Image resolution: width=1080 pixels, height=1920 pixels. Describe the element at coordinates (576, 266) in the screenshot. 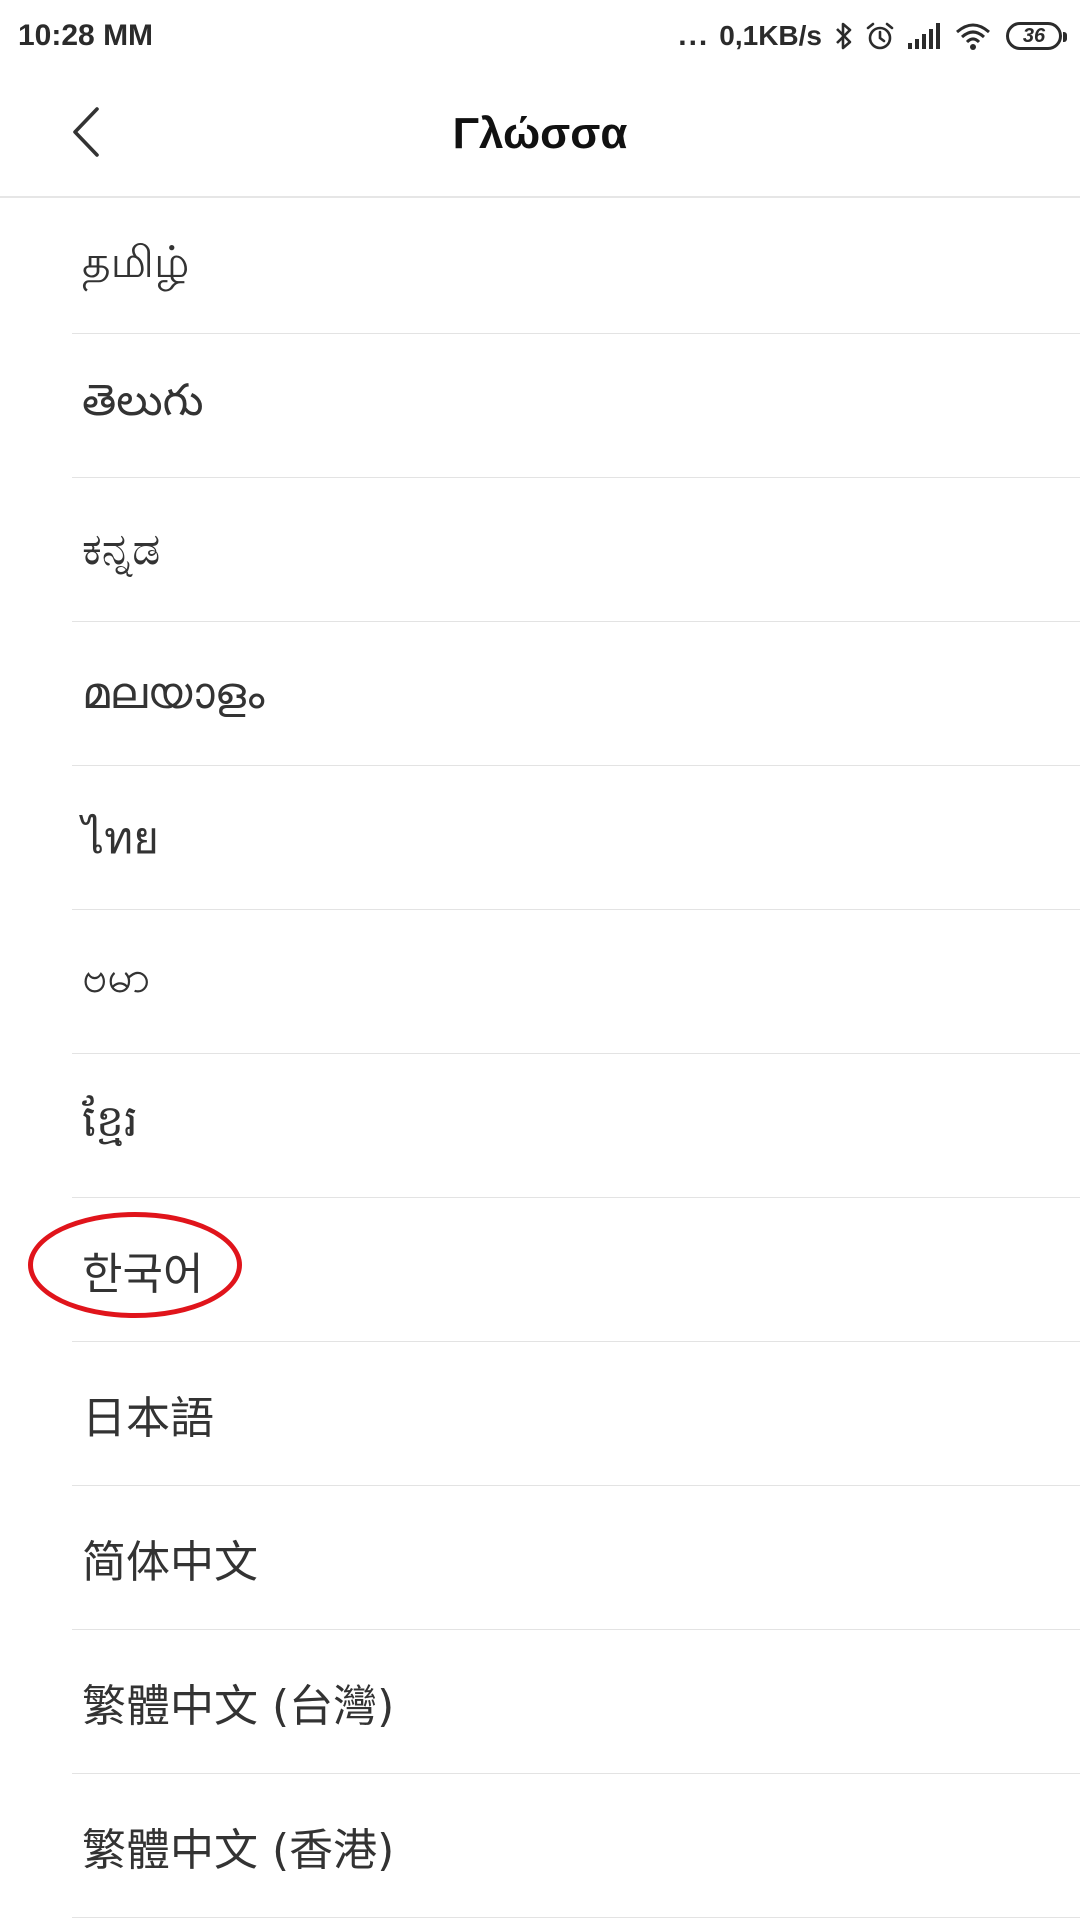

I see `language-item-tamil: தமிழ்` at that location.